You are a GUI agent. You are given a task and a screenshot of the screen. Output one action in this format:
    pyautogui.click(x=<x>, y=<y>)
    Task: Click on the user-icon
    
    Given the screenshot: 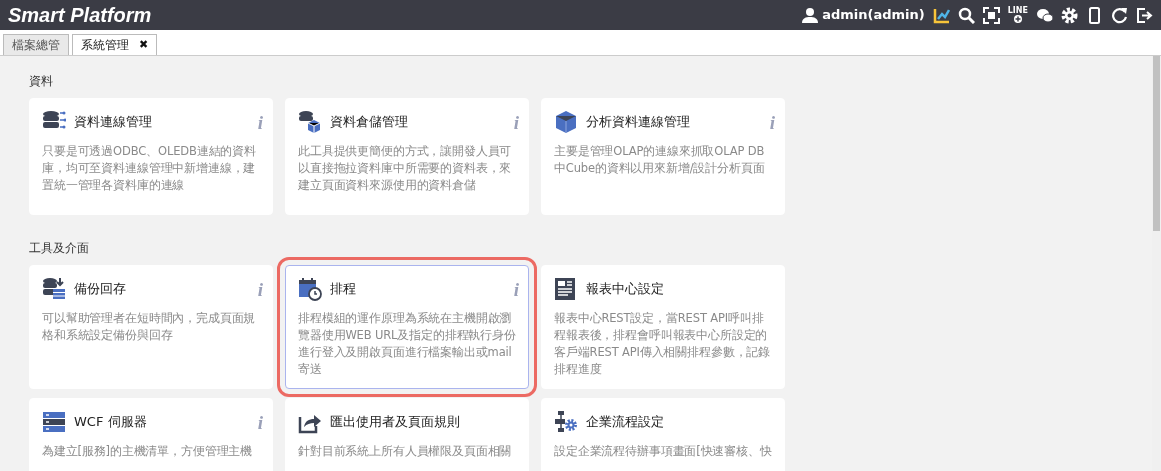 What is the action you would take?
    pyautogui.click(x=810, y=15)
    